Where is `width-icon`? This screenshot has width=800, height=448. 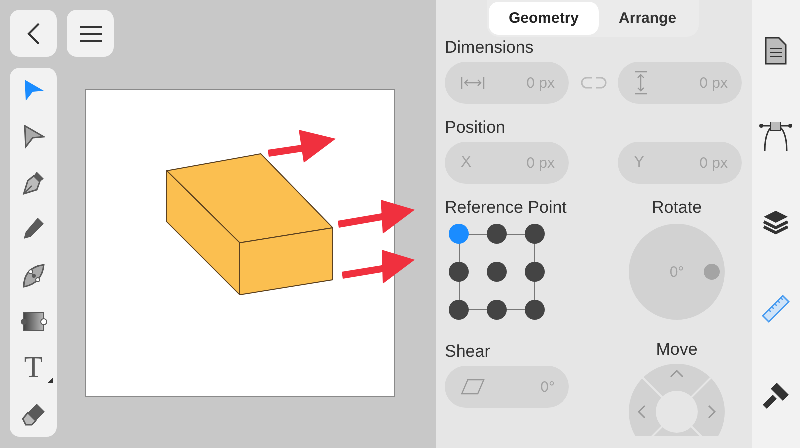 width-icon is located at coordinates (473, 83).